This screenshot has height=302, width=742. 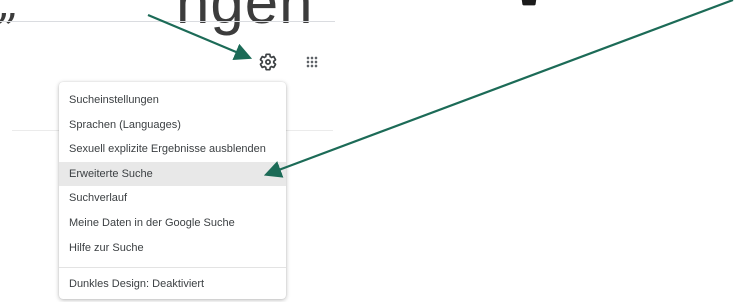 I want to click on menu-item-advanced-search: Erweiterte Suche, so click(x=172, y=174).